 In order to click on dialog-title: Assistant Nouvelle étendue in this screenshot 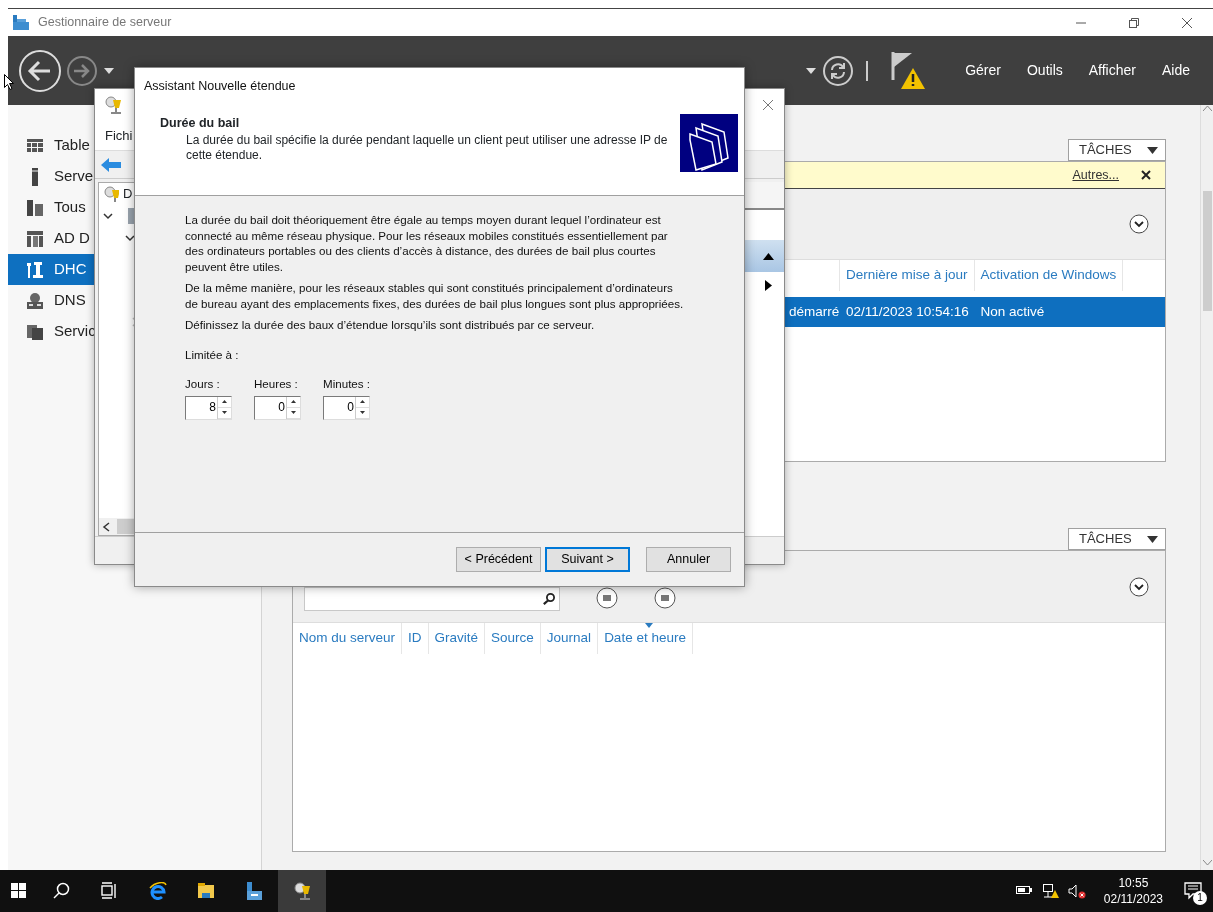, I will do `click(220, 86)`.